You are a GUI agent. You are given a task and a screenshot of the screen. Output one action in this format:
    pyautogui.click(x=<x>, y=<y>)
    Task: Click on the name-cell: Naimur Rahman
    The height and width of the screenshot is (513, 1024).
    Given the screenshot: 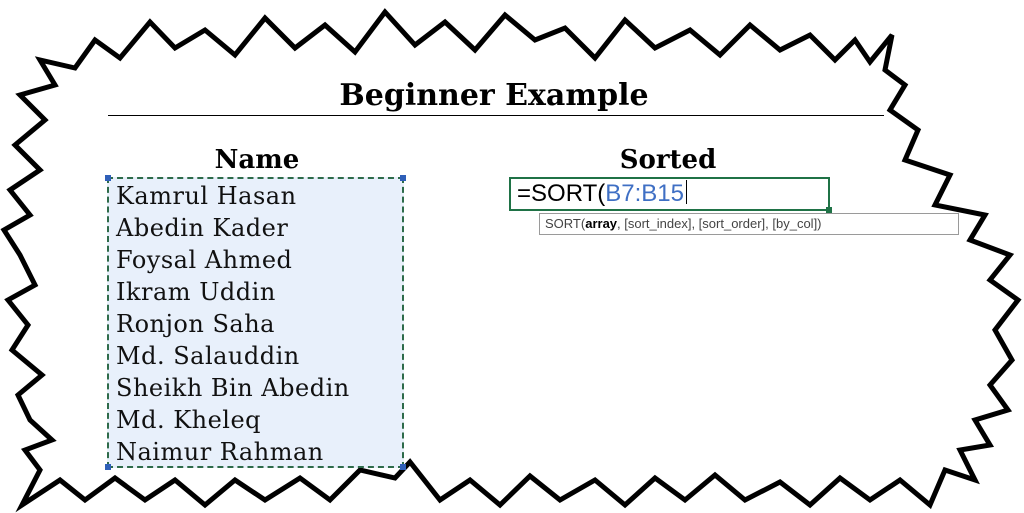 What is the action you would take?
    pyautogui.click(x=258, y=452)
    